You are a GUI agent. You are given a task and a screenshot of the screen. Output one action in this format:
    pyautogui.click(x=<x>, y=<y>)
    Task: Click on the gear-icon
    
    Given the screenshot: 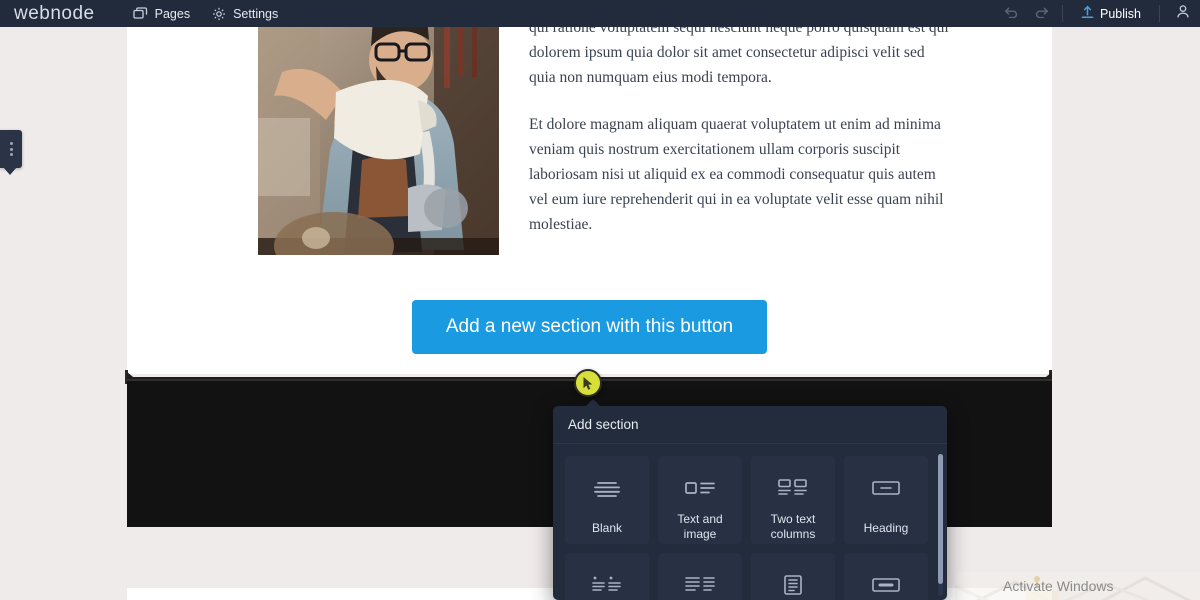 What is the action you would take?
    pyautogui.click(x=219, y=14)
    